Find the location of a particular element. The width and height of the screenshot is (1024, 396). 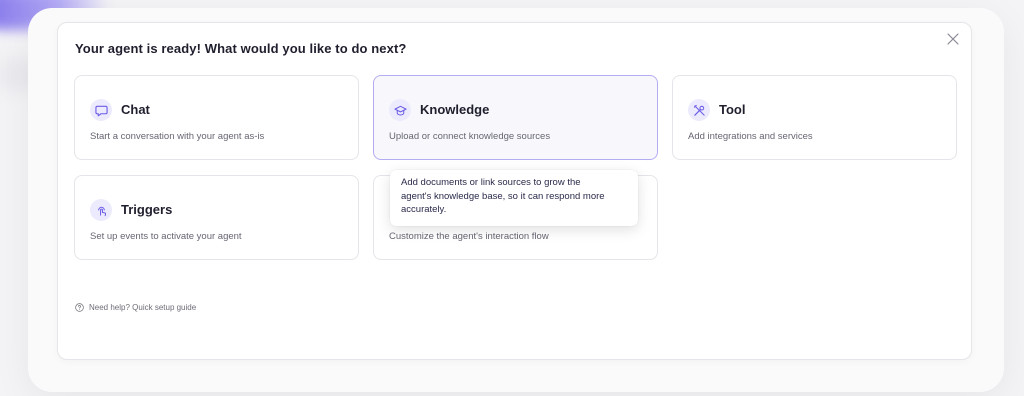

touch-icon is located at coordinates (101, 210).